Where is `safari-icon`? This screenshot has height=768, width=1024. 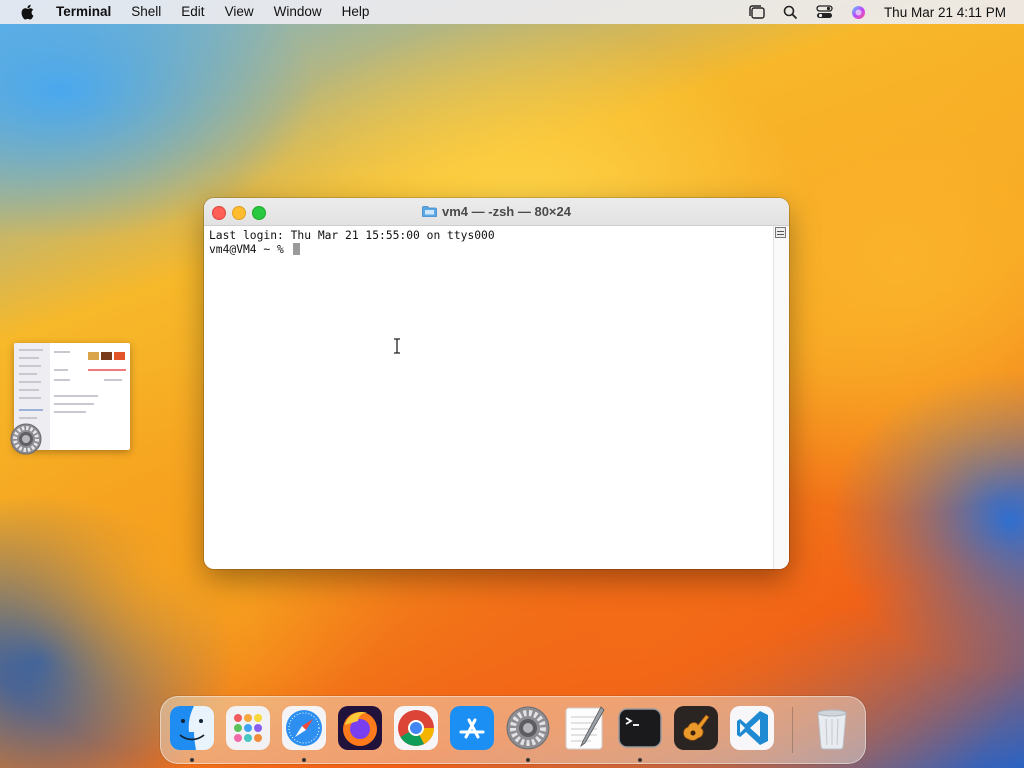 safari-icon is located at coordinates (304, 728).